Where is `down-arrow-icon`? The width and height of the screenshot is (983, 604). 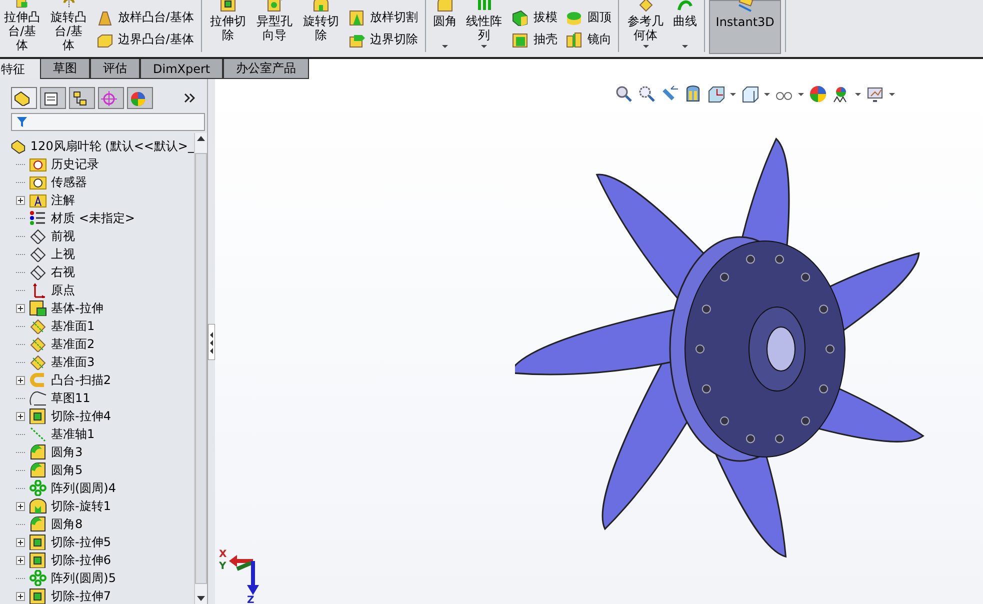
down-arrow-icon is located at coordinates (201, 598).